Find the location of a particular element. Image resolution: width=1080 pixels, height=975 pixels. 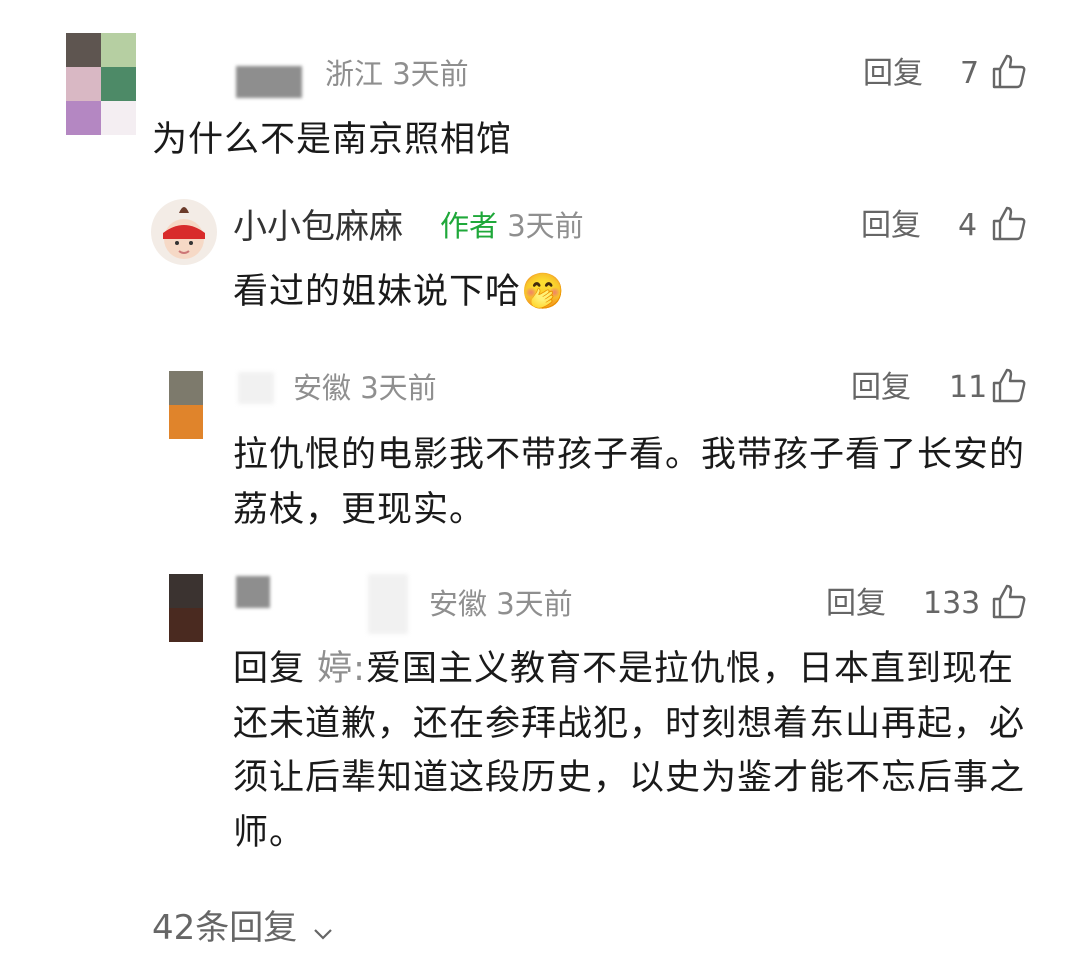

more-replies-label: 42条回复 is located at coordinates (225, 928).